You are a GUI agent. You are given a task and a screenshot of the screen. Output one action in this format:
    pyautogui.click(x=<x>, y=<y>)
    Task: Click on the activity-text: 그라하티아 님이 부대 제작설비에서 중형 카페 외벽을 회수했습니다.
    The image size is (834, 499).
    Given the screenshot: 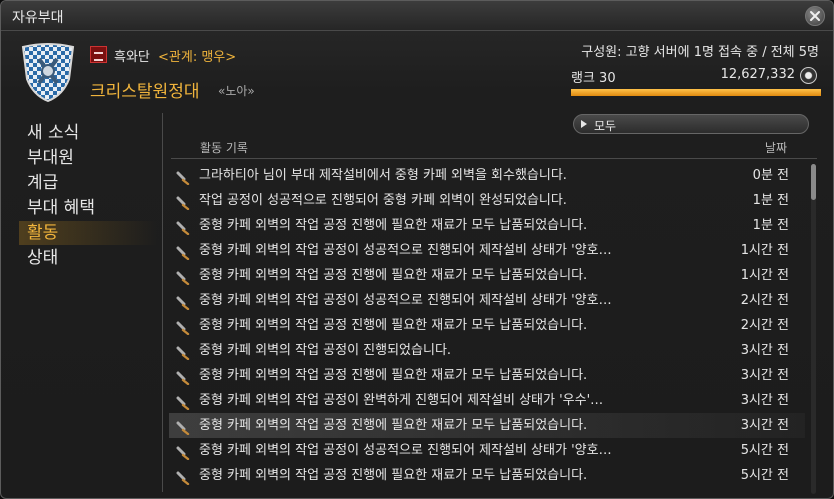 What is the action you would take?
    pyautogui.click(x=383, y=175)
    